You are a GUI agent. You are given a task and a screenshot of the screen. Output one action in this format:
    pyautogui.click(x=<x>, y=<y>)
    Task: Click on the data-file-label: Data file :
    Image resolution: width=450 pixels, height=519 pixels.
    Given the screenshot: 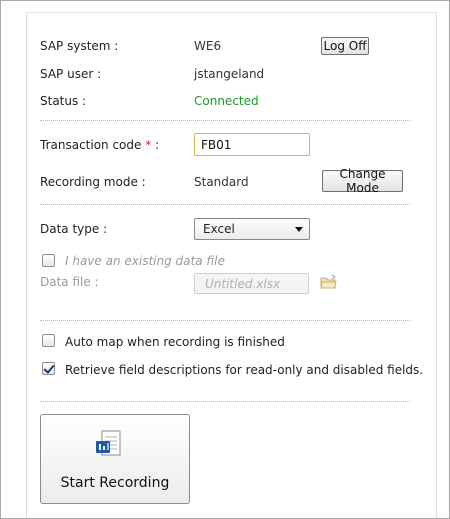 What is the action you would take?
    pyautogui.click(x=69, y=282)
    